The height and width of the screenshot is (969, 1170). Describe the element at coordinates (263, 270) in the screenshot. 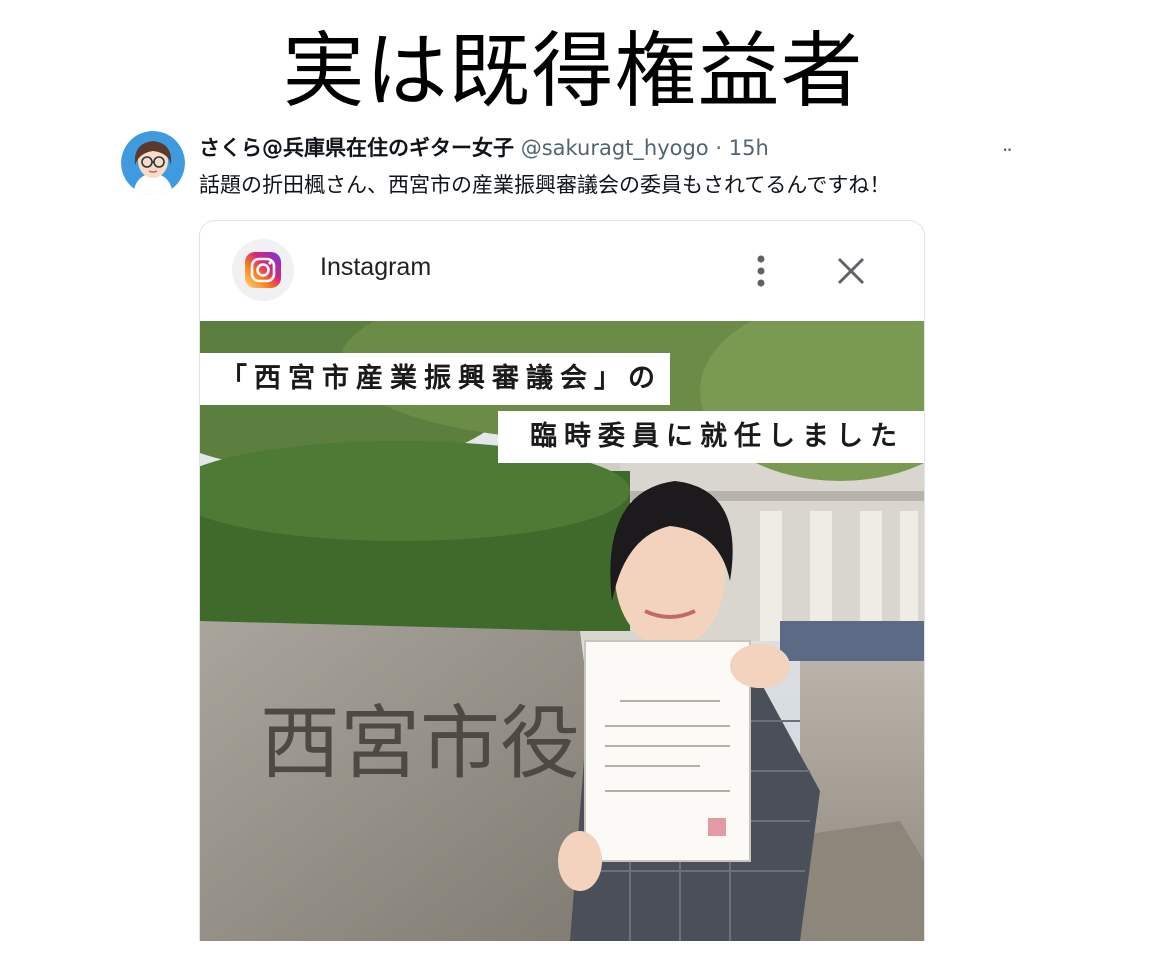

I see `instagram-logo-icon` at that location.